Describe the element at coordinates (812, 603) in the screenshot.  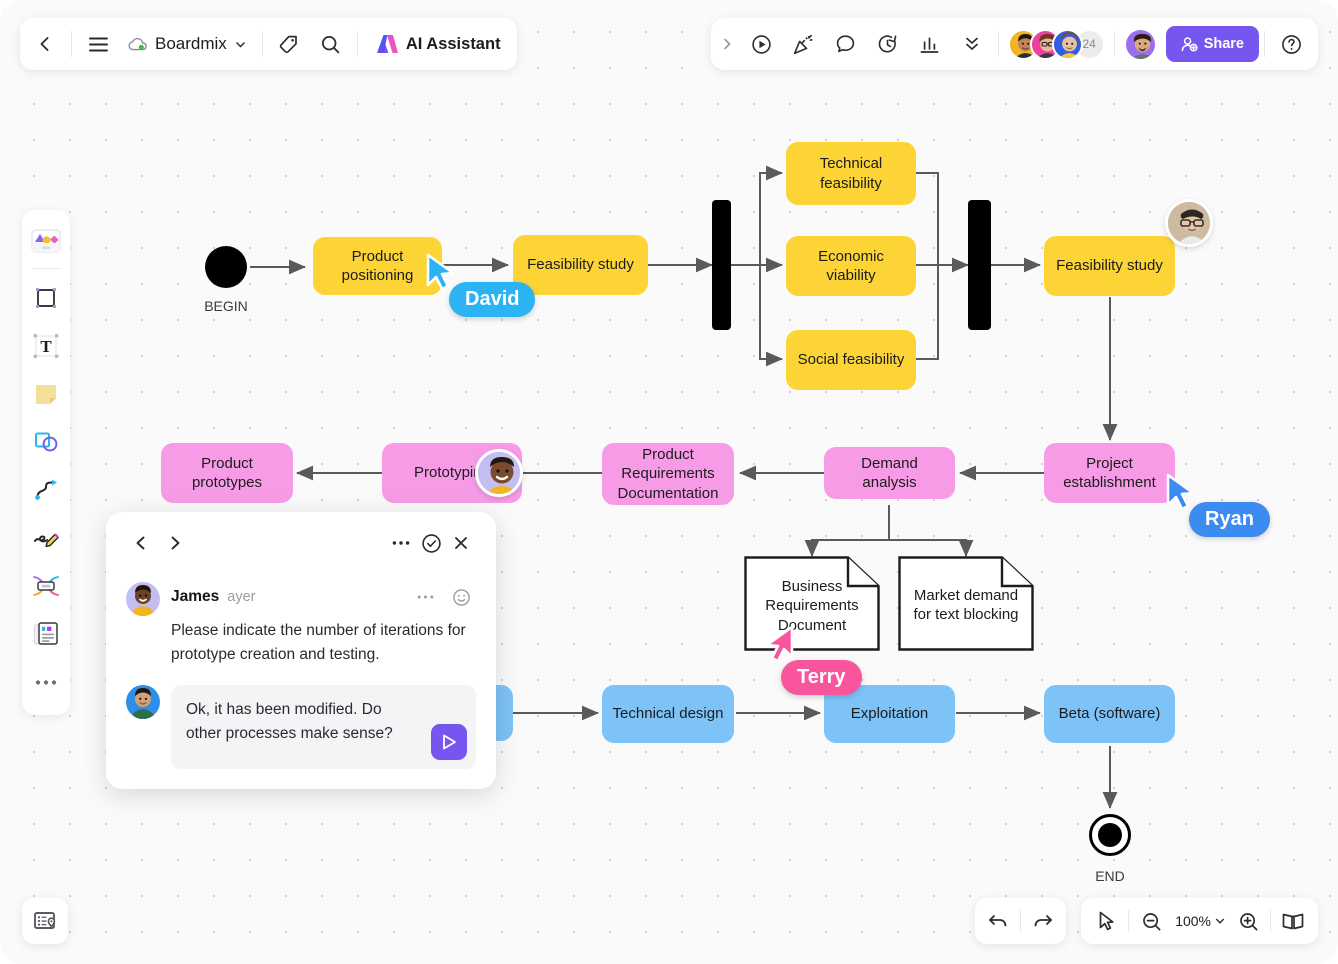
I see `node-business-requirements-document: Business Requirements Document` at that location.